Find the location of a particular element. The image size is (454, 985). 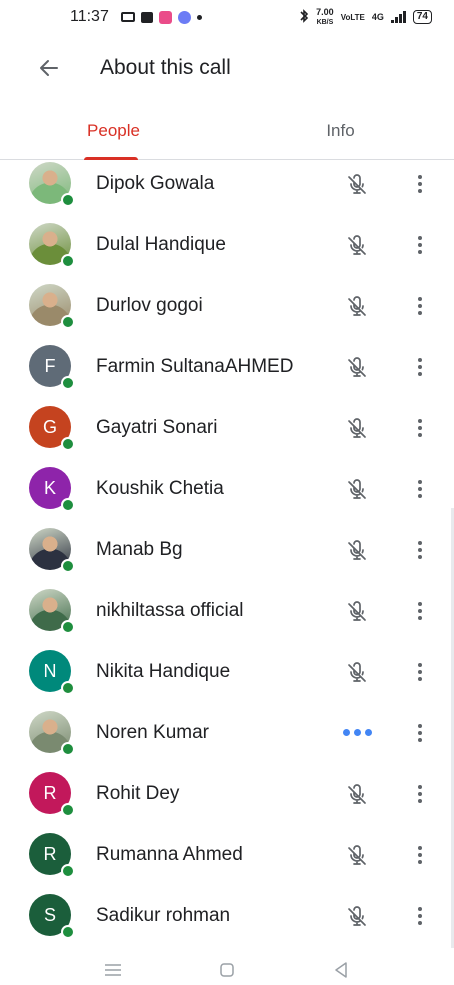

back-button is located at coordinates (49, 68).